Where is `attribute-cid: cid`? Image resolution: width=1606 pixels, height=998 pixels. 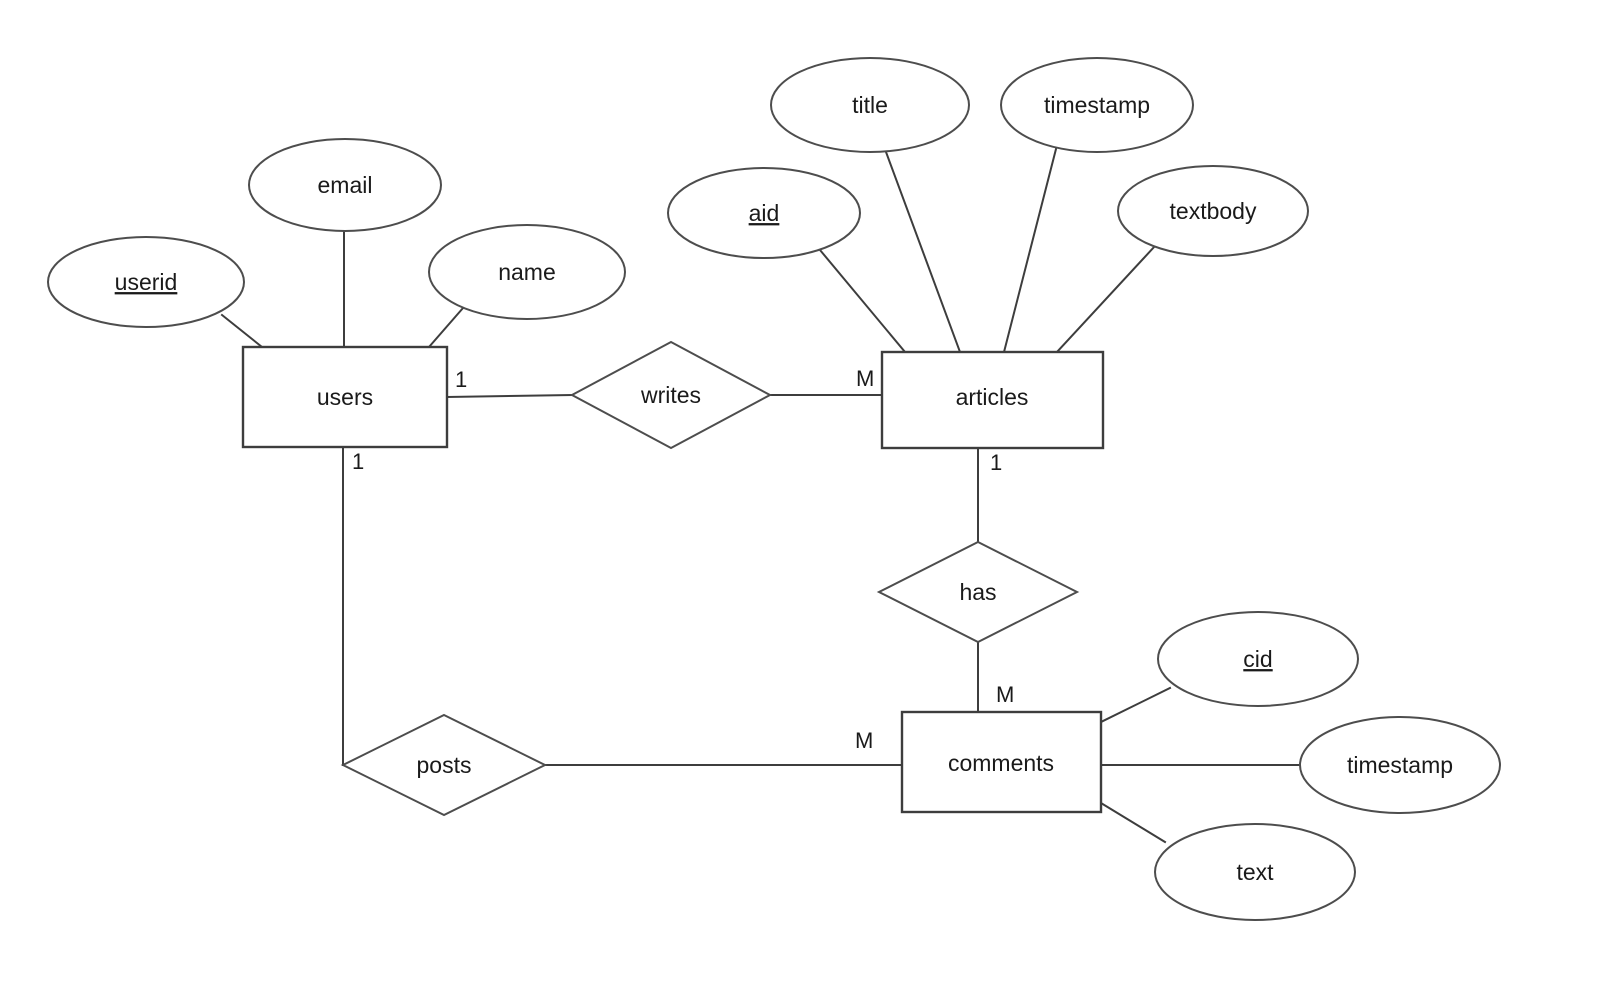 attribute-cid: cid is located at coordinates (1258, 659).